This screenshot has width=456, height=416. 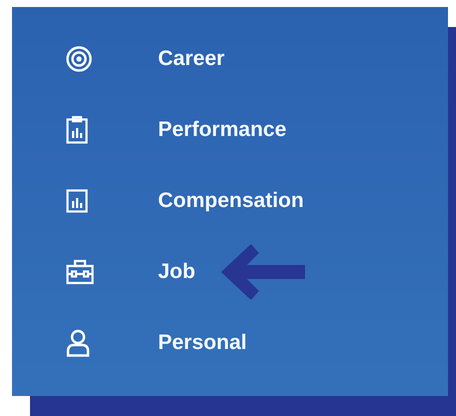 What do you see at coordinates (79, 59) in the screenshot?
I see `target-icon` at bounding box center [79, 59].